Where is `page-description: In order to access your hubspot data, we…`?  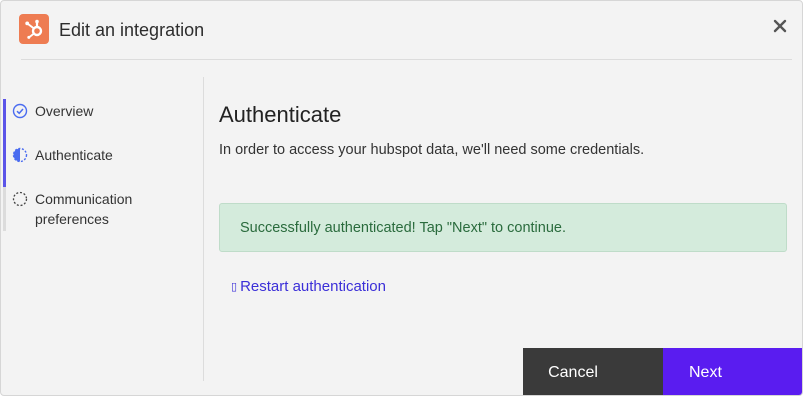
page-description: In order to access your hubspot data, we… is located at coordinates (432, 150).